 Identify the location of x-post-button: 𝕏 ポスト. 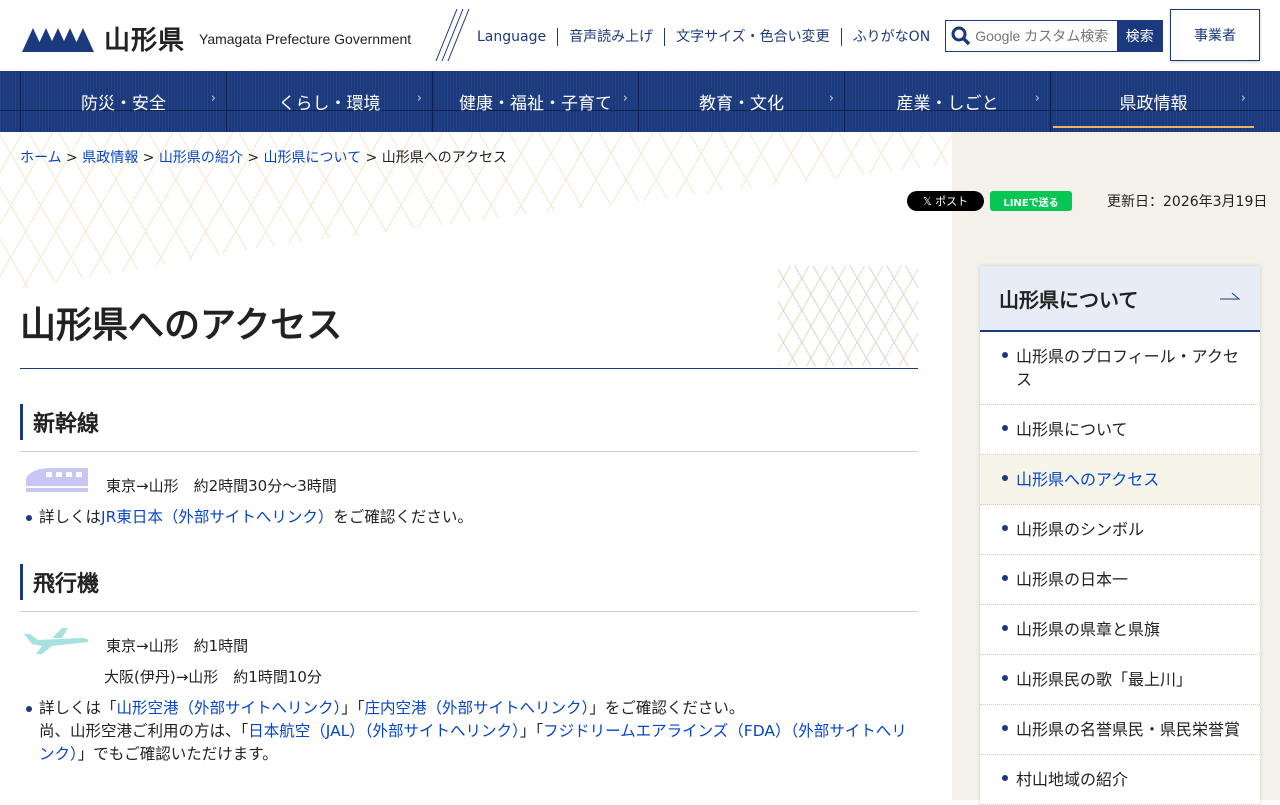
(945, 201).